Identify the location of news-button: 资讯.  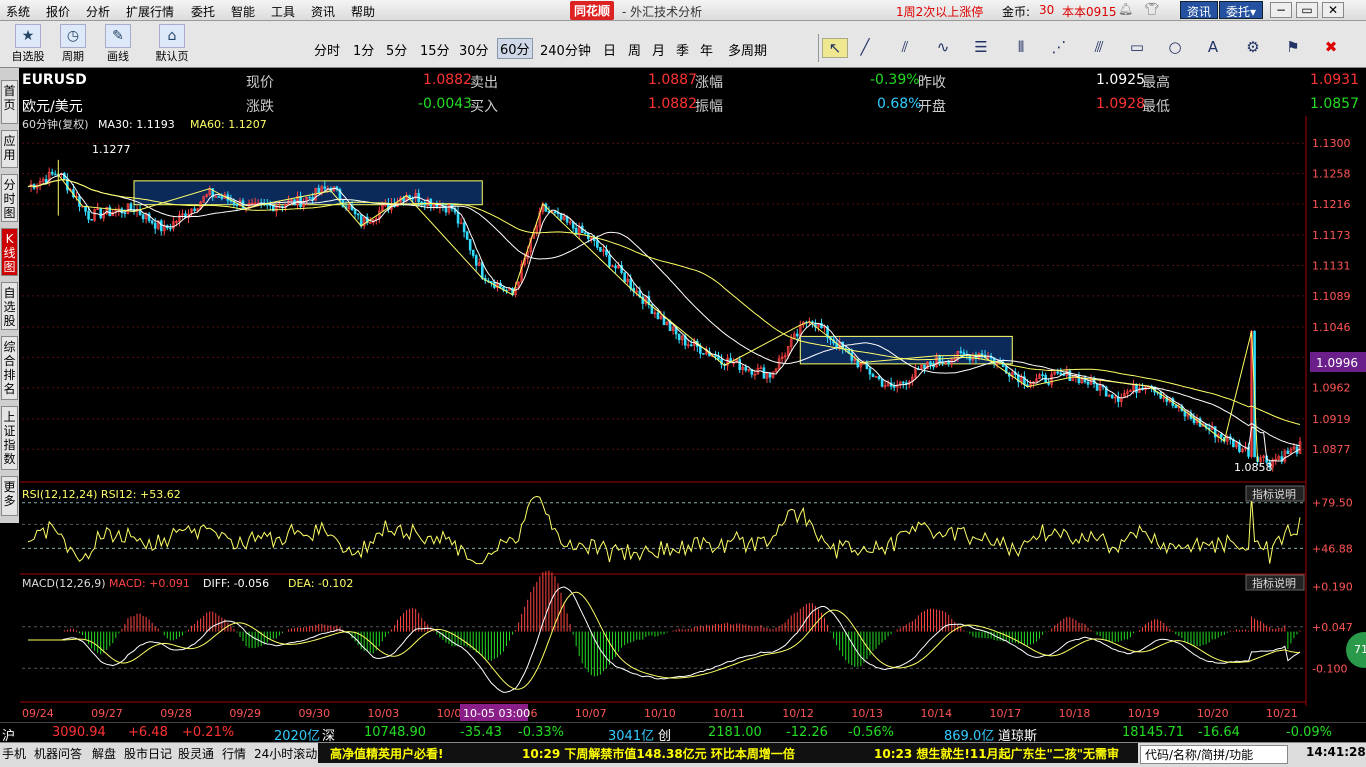
(1199, 10).